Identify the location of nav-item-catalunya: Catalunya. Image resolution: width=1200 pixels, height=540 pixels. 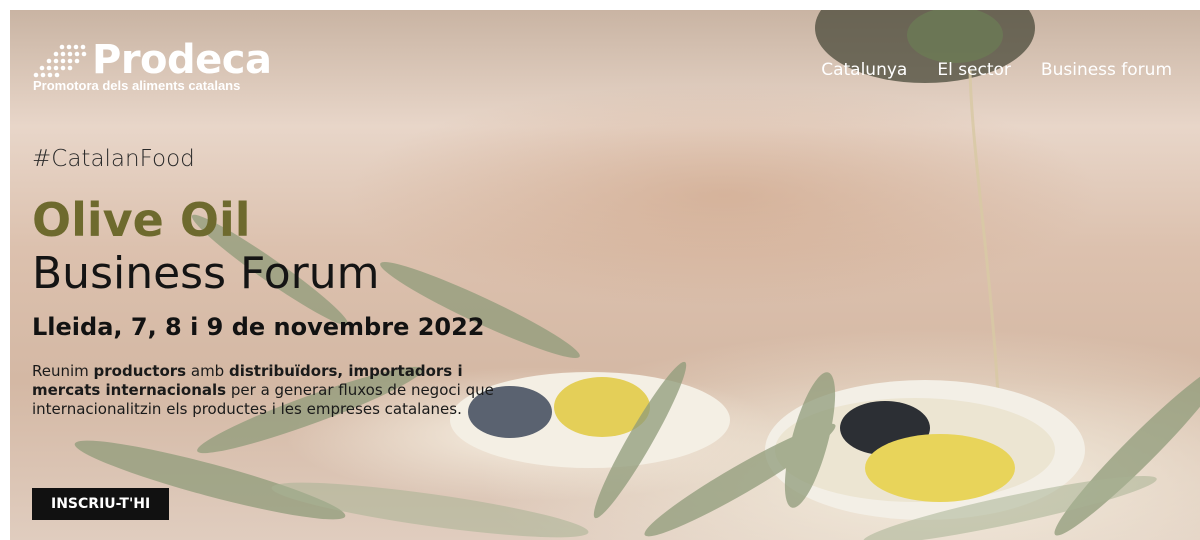
(864, 70).